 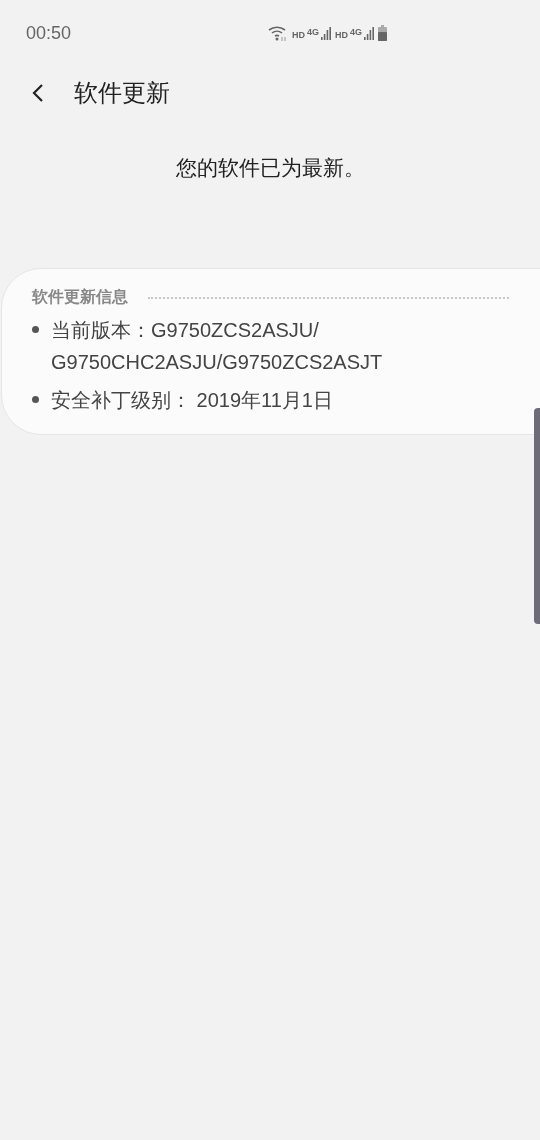 What do you see at coordinates (382, 33) in the screenshot?
I see `battery-icon` at bounding box center [382, 33].